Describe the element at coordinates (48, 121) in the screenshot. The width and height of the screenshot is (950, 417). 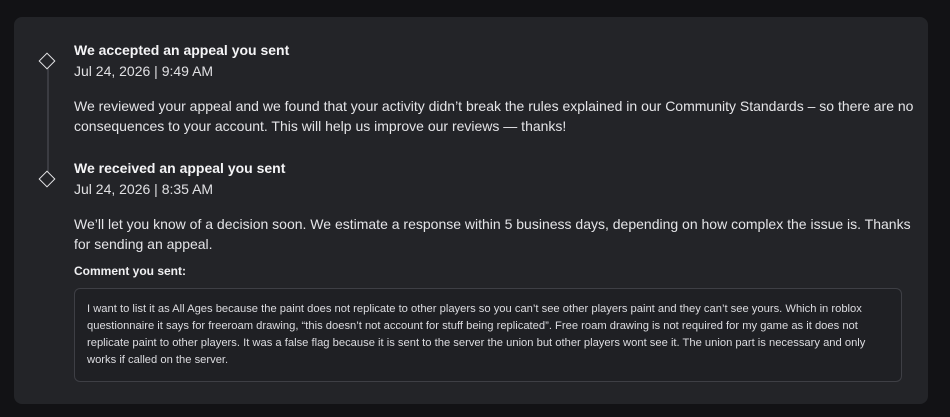
I see `timeline-connector` at that location.